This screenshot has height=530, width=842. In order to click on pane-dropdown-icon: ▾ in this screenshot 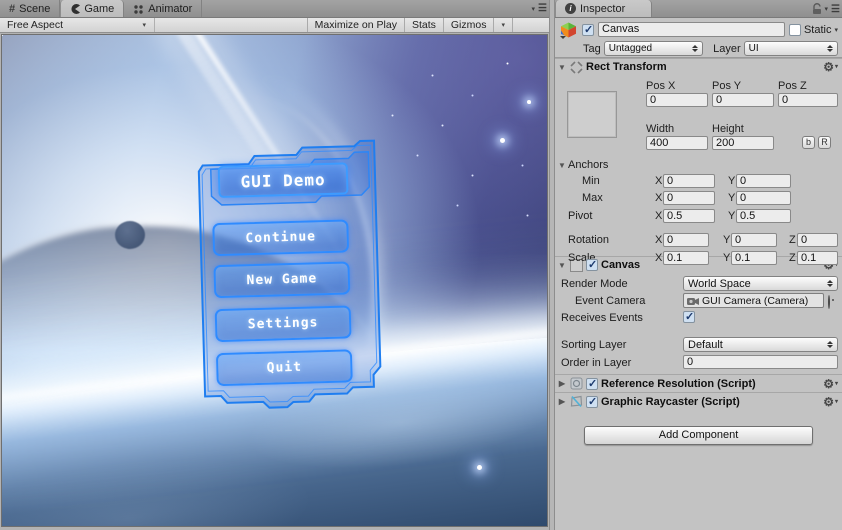, I will do `click(827, 9)`.